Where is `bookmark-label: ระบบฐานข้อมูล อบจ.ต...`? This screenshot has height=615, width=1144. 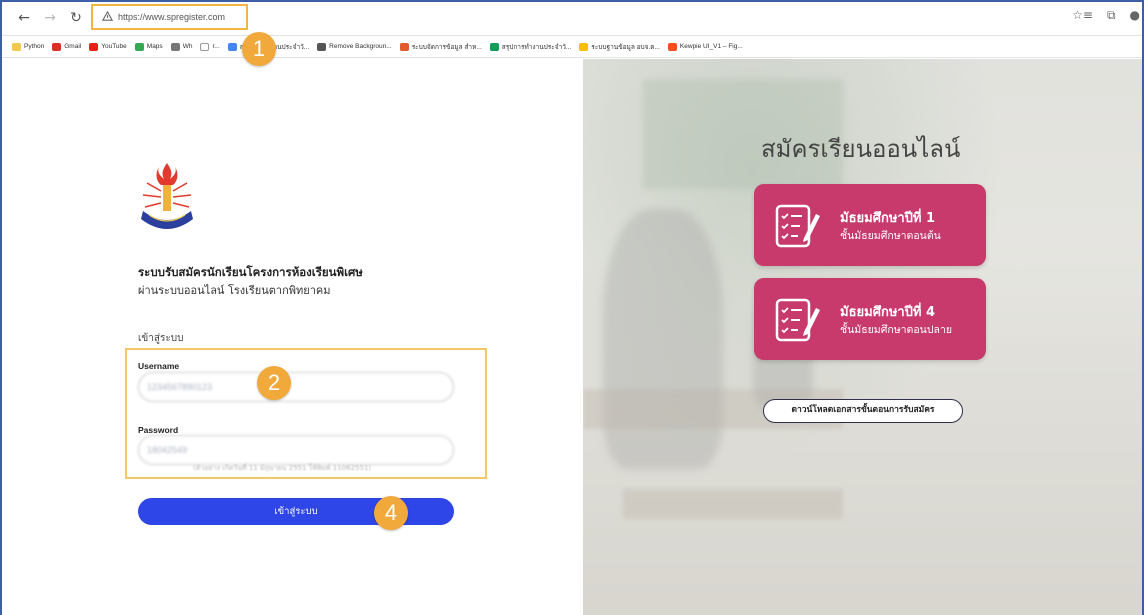
bookmark-label: ระบบฐานข้อมูล อบจ.ต... is located at coordinates (625, 47).